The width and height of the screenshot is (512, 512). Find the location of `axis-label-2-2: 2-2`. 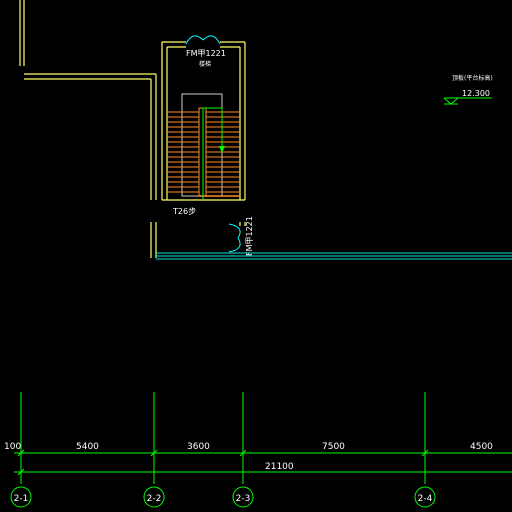

axis-label-2-2: 2-2 is located at coordinates (154, 499).